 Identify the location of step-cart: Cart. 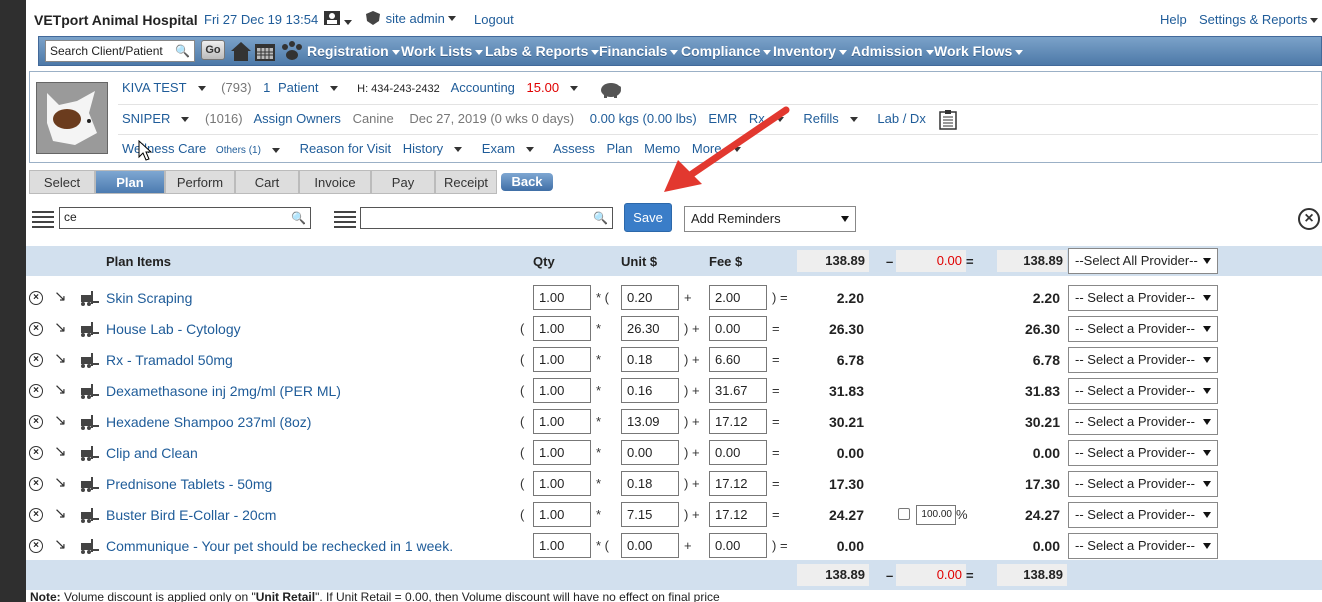
(267, 182).